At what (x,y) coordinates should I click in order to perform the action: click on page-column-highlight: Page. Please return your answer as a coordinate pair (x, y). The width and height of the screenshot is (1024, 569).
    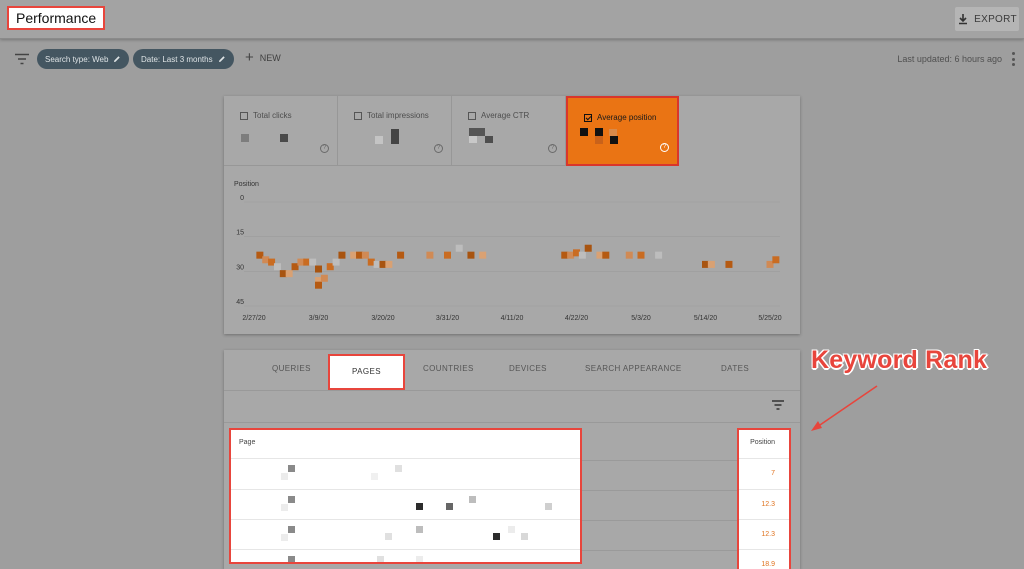
    Looking at the image, I should click on (405, 496).